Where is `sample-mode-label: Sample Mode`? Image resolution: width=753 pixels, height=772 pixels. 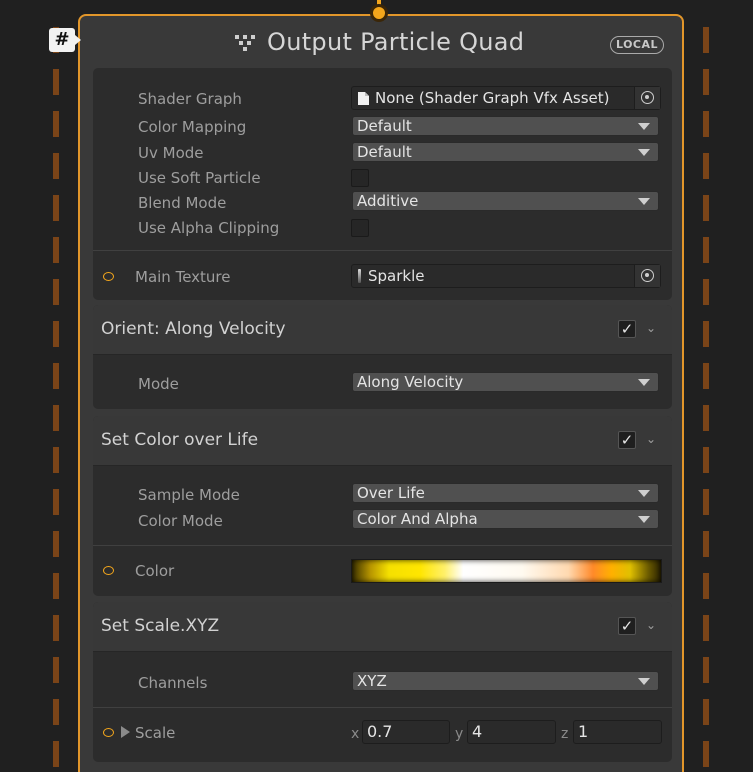
sample-mode-label: Sample Mode is located at coordinates (189, 495).